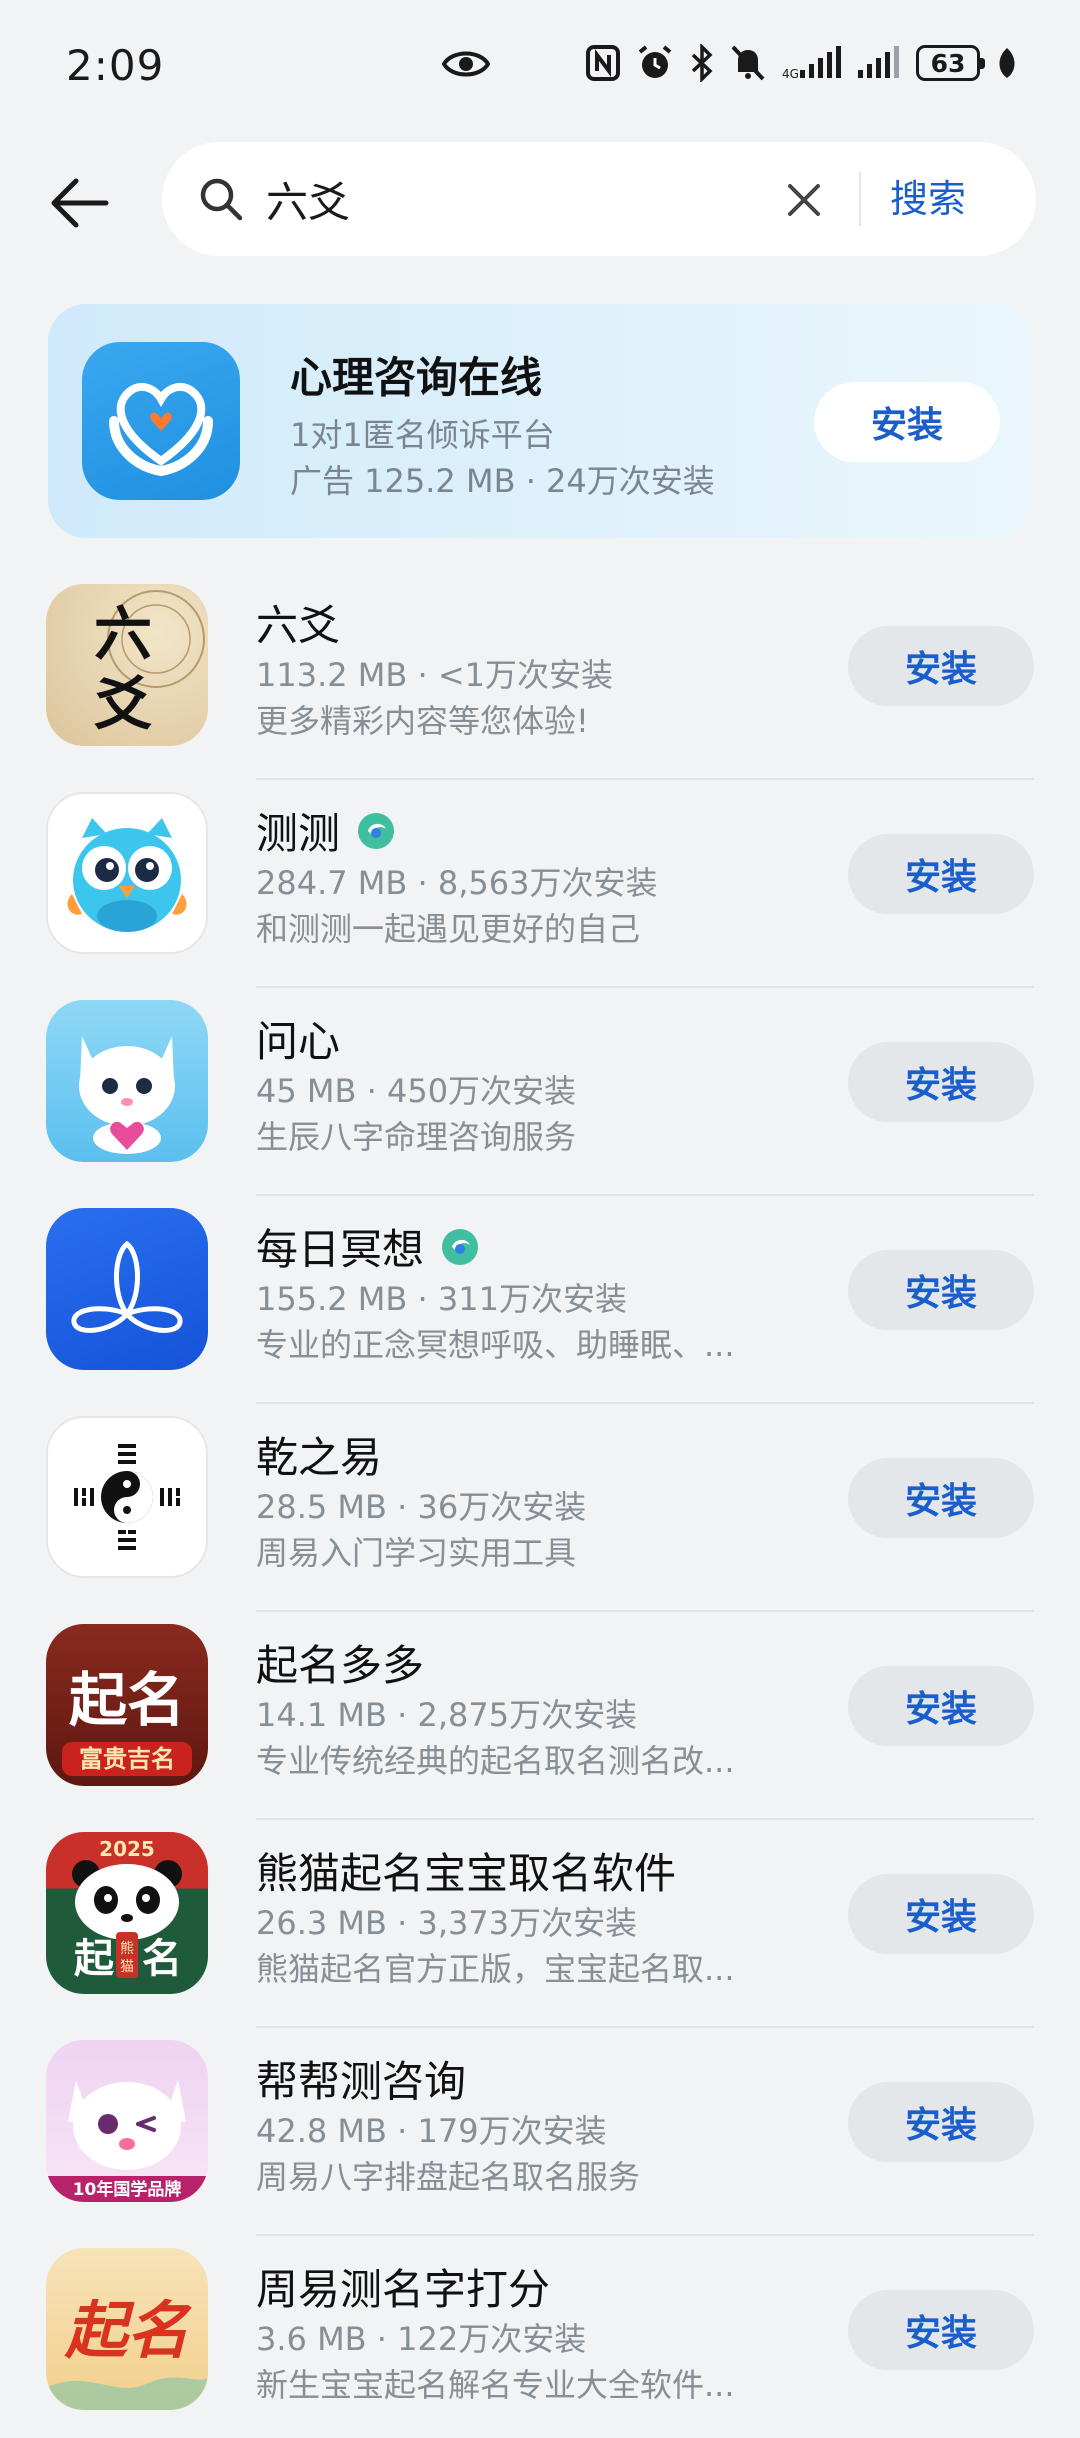 This screenshot has width=1080, height=2438. What do you see at coordinates (123, 634) in the screenshot?
I see `svg-text: 六` at bounding box center [123, 634].